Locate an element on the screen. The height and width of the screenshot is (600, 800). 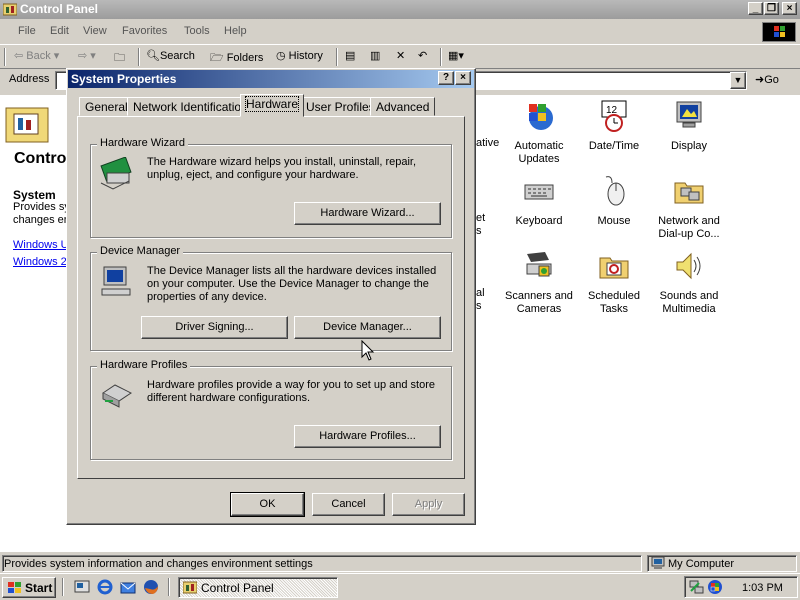
speaker-icon is located at coordinates (688, 266).